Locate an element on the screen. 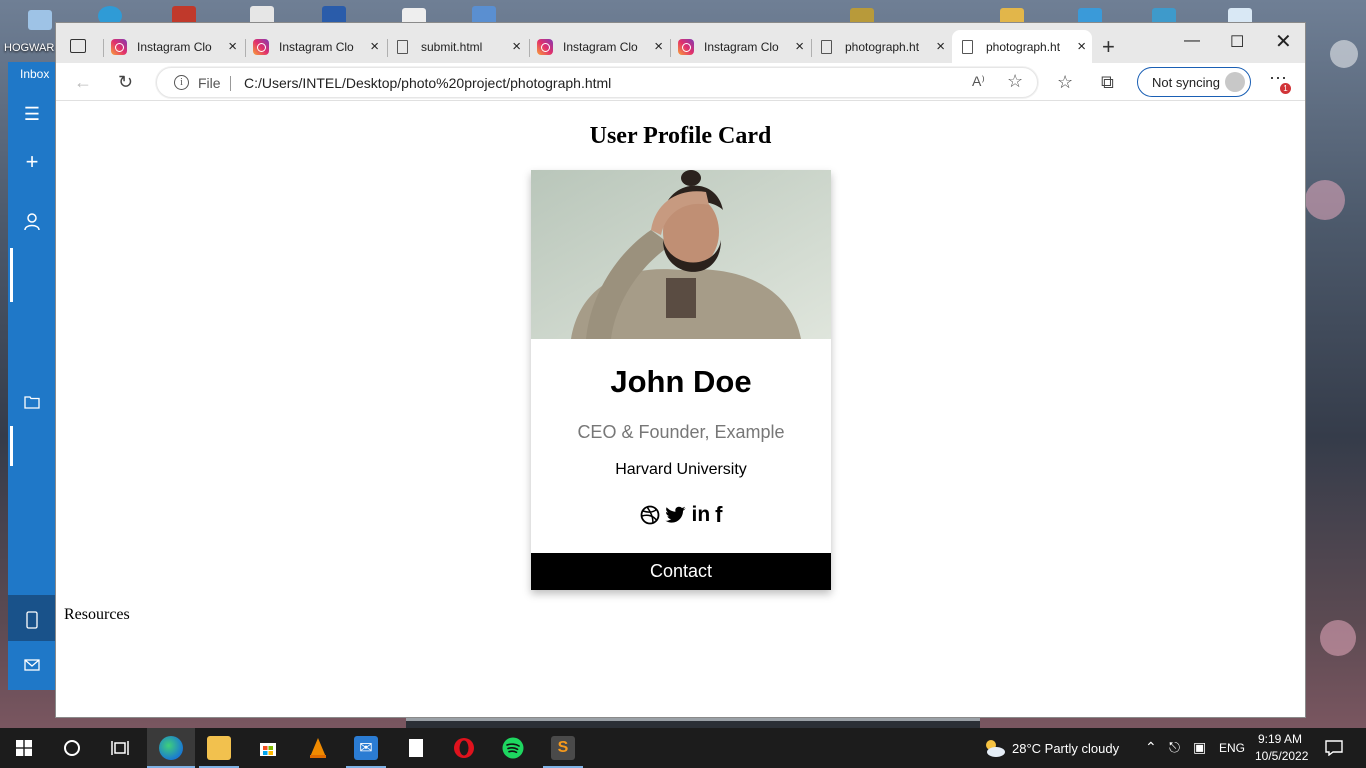 The image size is (1366, 768). tab-photograph-1: photograph.ht × is located at coordinates (881, 47).